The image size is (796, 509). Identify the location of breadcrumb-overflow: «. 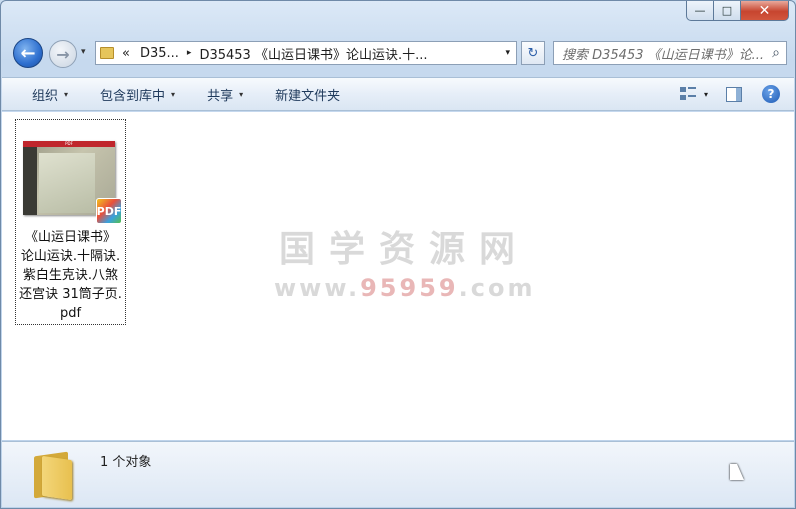
(126, 53).